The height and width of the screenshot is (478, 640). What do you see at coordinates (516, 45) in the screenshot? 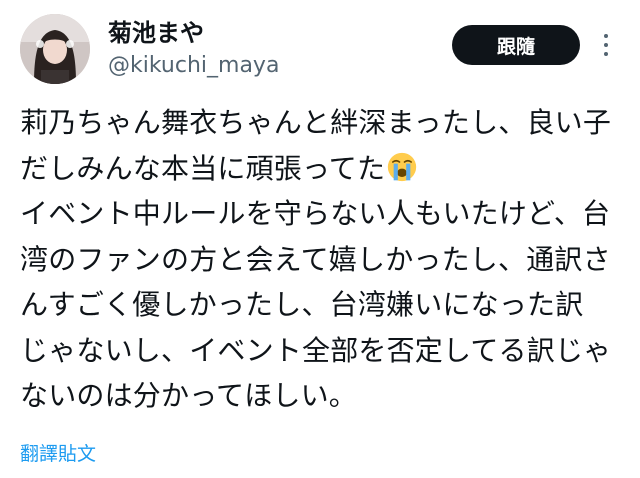
I see `follow-button: 跟隨` at bounding box center [516, 45].